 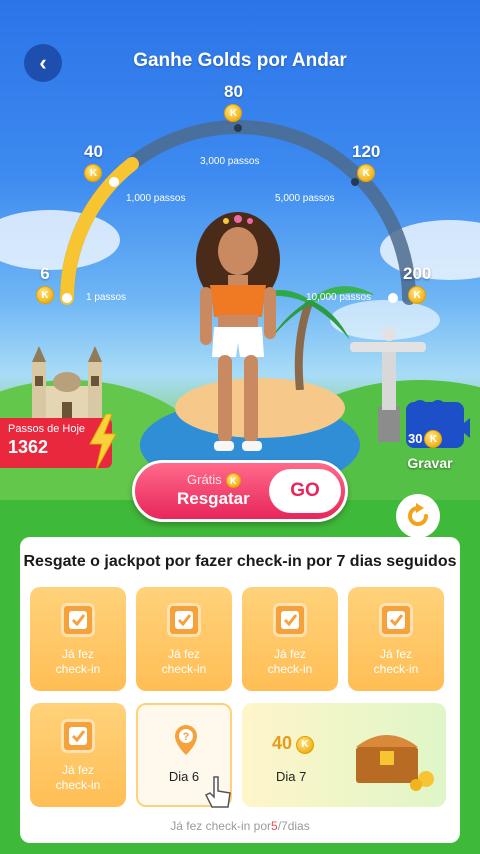 What do you see at coordinates (213, 498) in the screenshot?
I see `claim-label: Resgatar` at bounding box center [213, 498].